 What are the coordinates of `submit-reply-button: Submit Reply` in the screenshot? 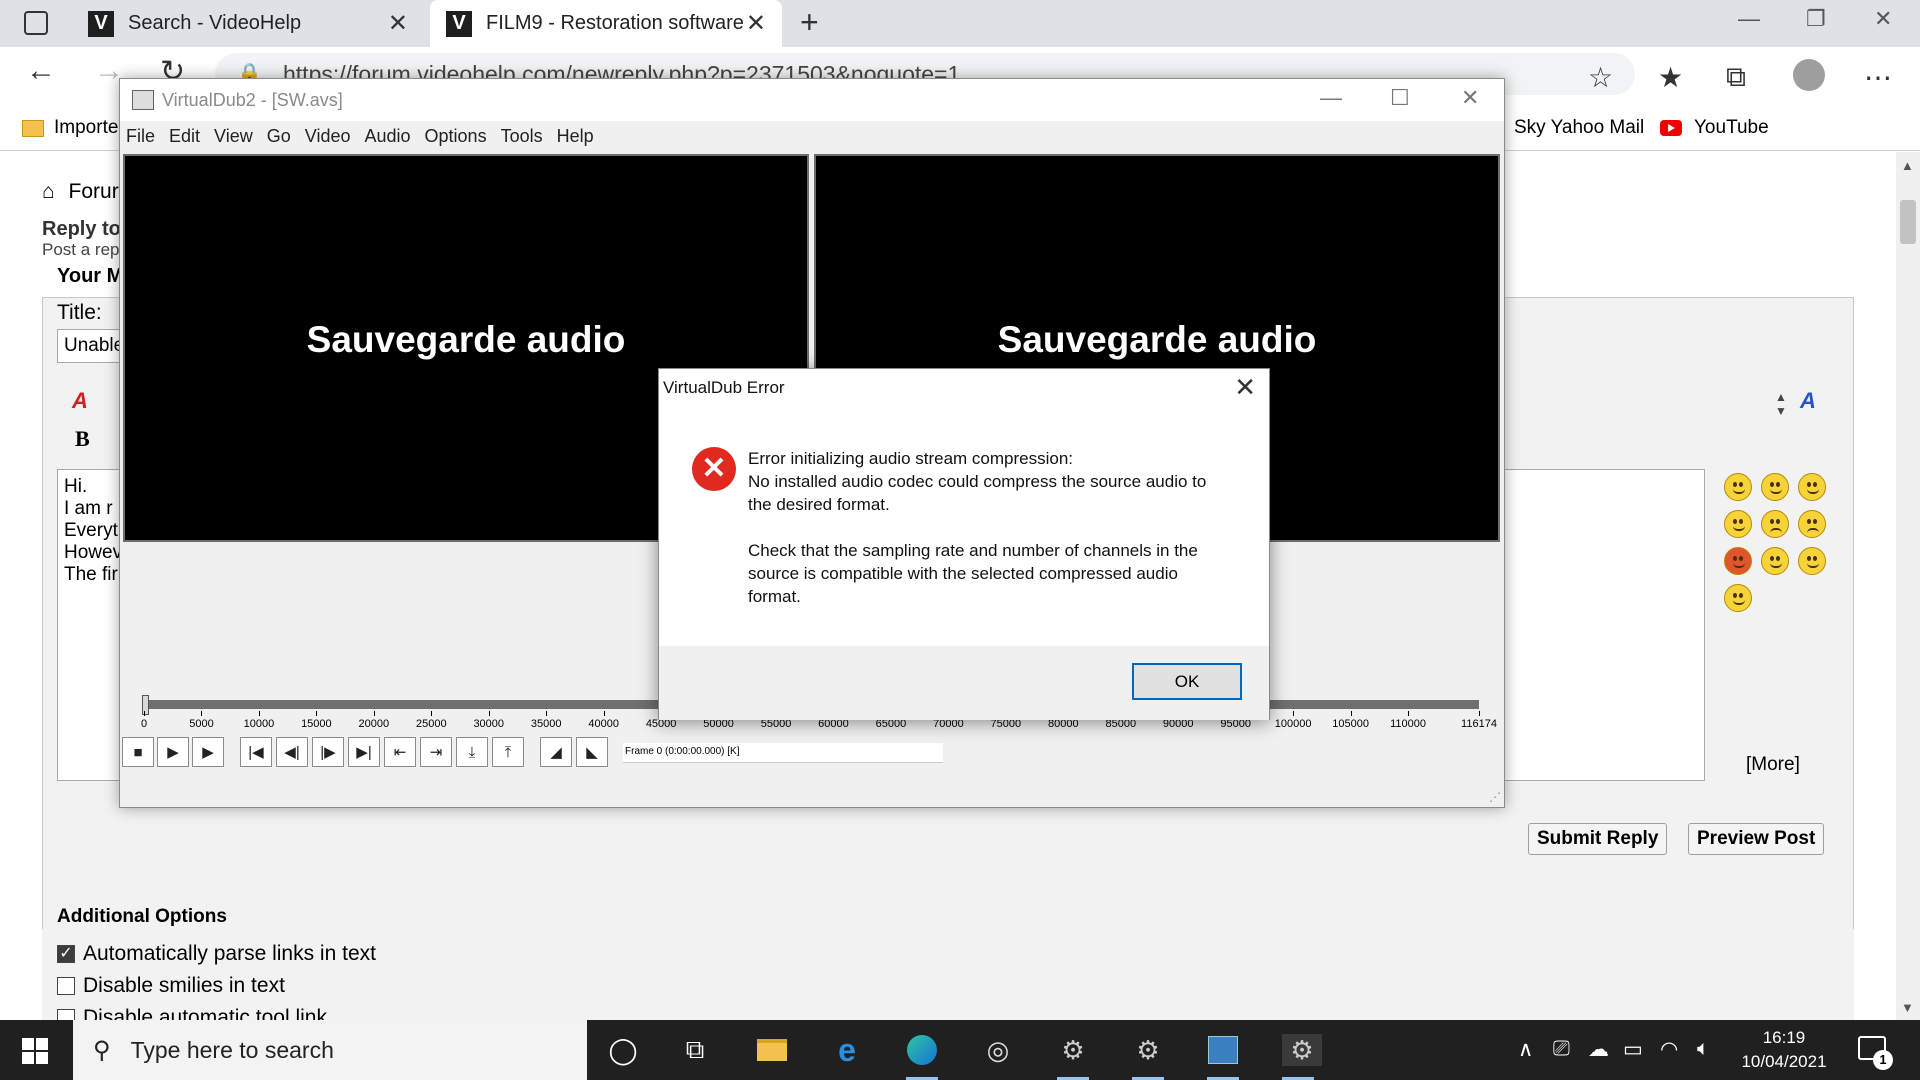 It's located at (1598, 839).